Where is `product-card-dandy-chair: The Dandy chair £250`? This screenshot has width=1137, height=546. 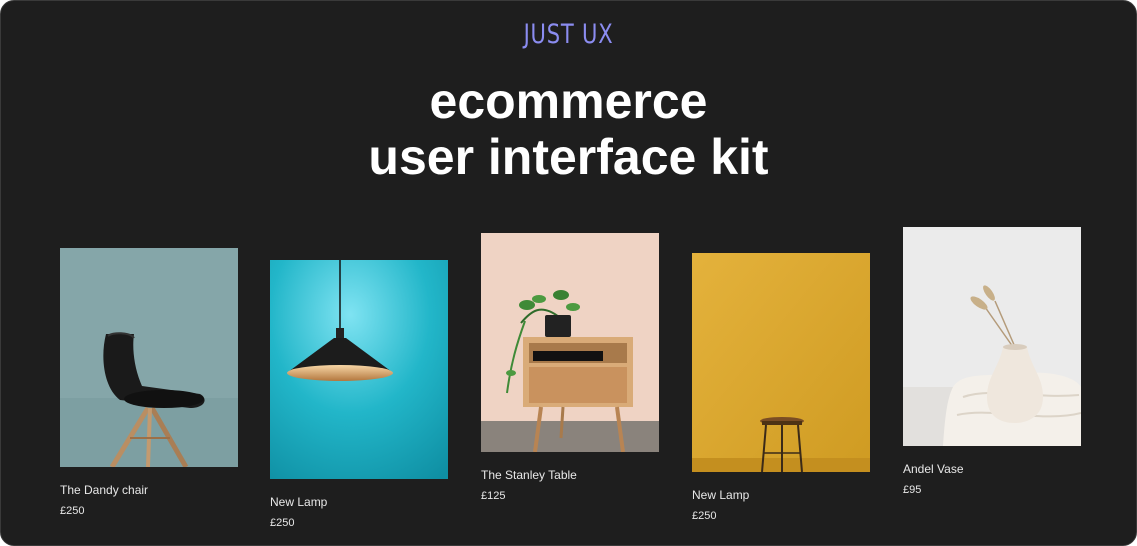 product-card-dandy-chair: The Dandy chair £250 is located at coordinates (149, 383).